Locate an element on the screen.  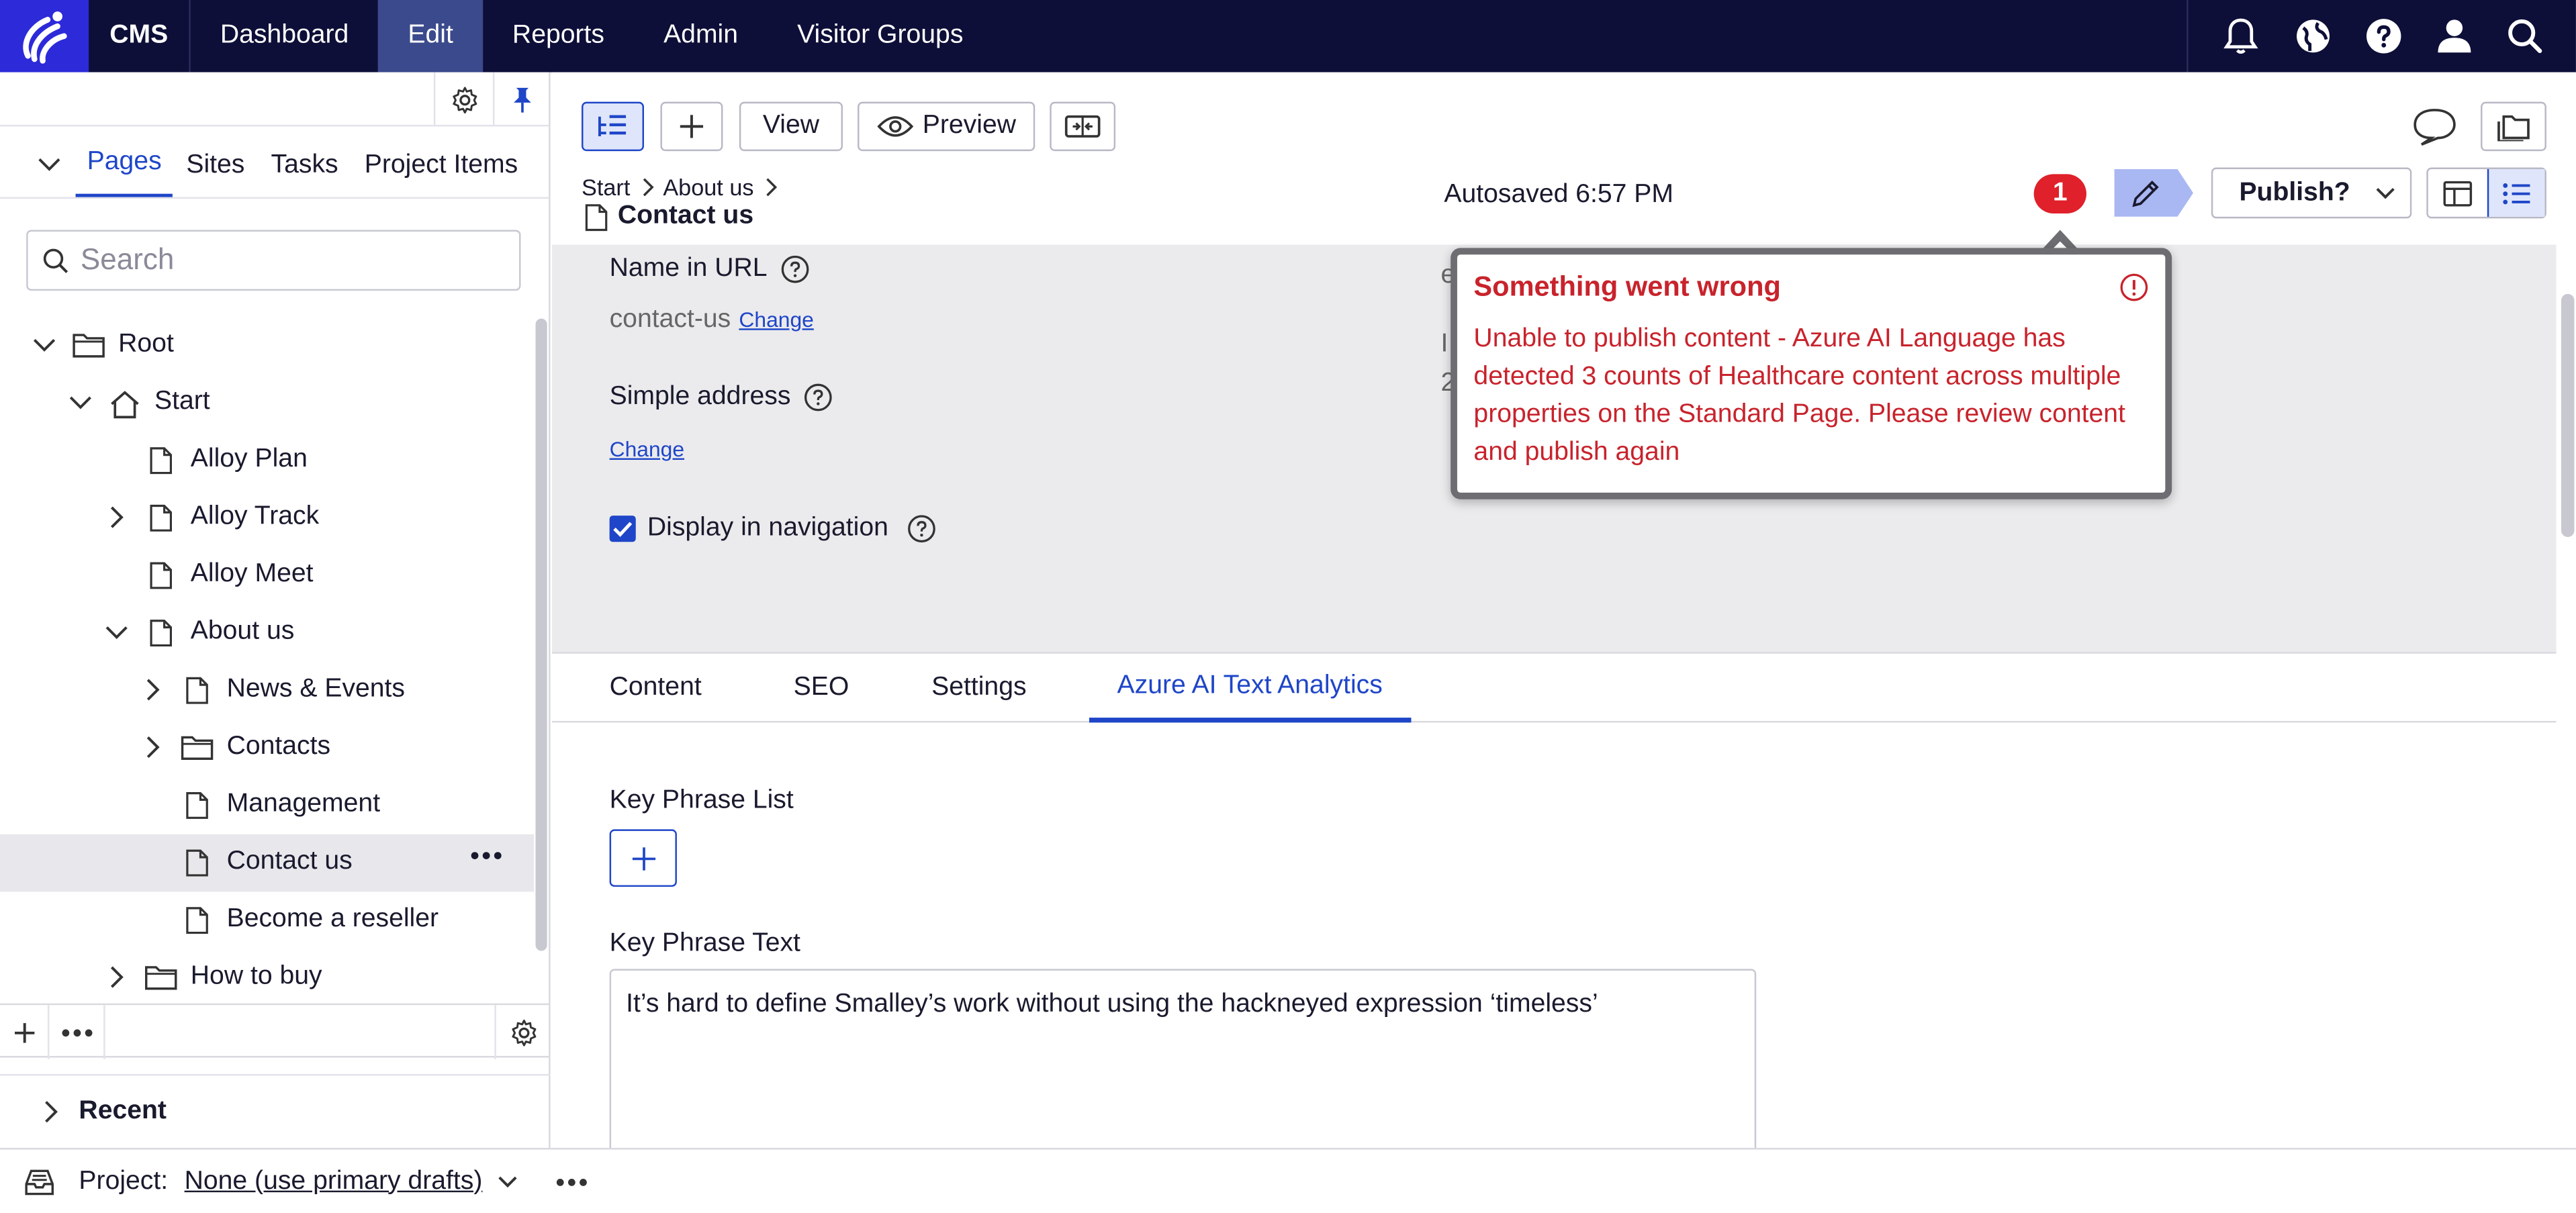
pane-tabs: Pages Sites Tasks Project Items is located at coordinates (274, 162).